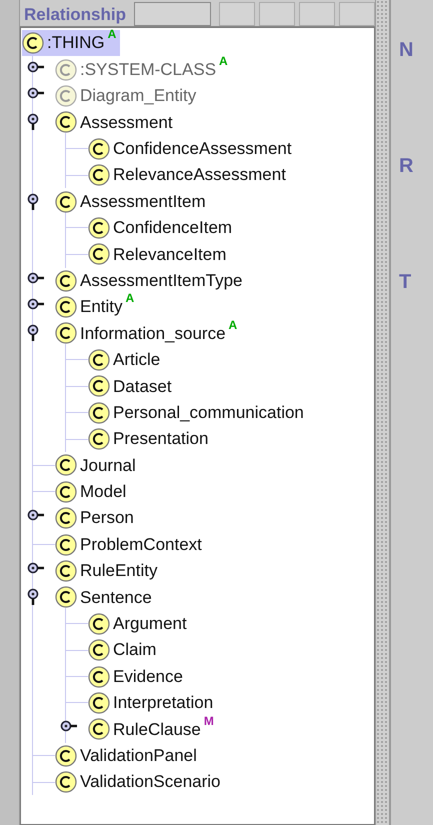 This screenshot has height=825, width=433. Describe the element at coordinates (159, 255) in the screenshot. I see `class-node: RelevanceItem` at that location.